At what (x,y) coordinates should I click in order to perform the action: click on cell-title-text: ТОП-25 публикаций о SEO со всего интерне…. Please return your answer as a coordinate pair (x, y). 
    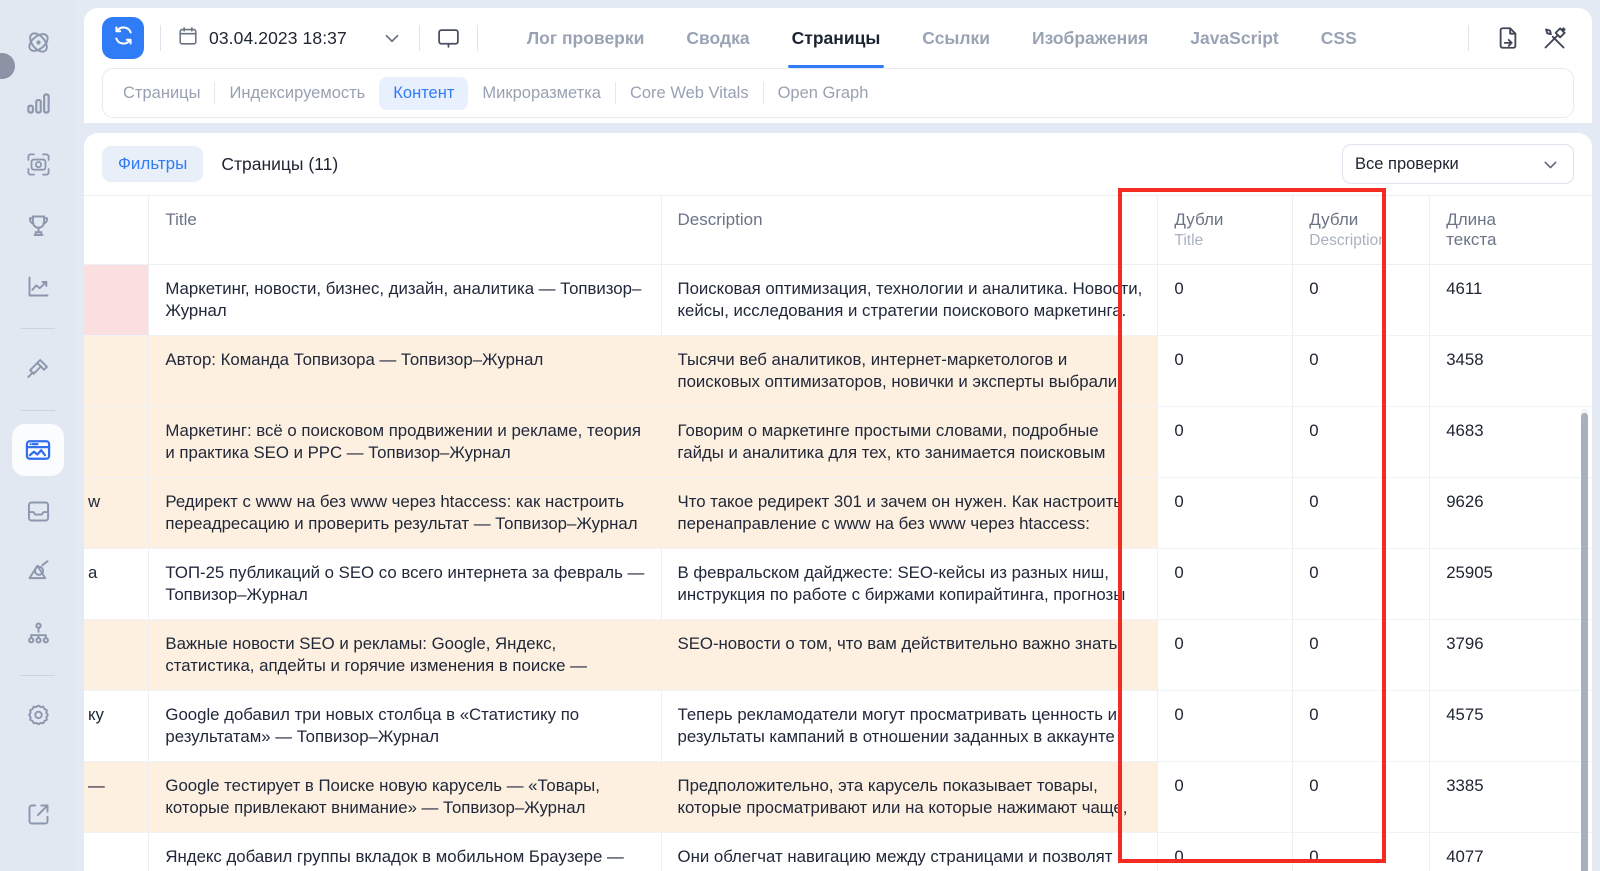
    Looking at the image, I should click on (405, 584).